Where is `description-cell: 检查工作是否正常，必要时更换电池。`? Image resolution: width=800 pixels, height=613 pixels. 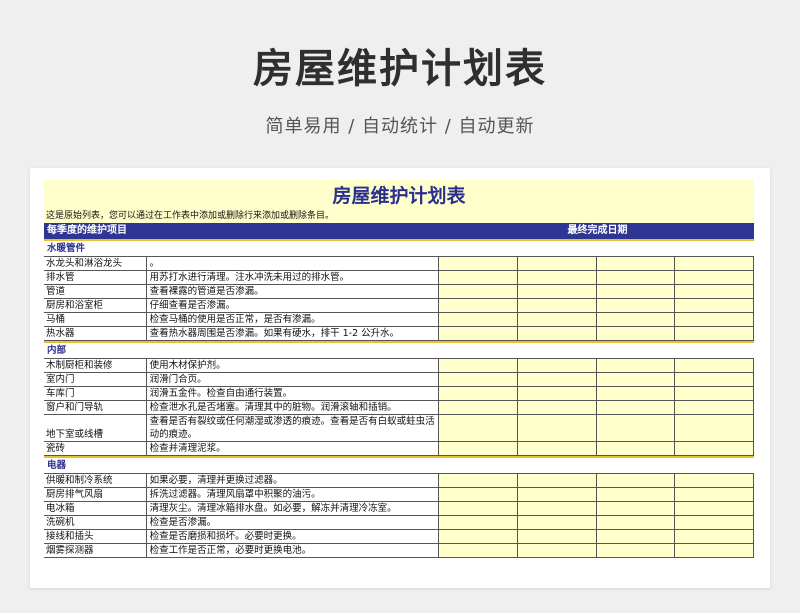 description-cell: 检查工作是否正常，必要时更换电池。 is located at coordinates (293, 550).